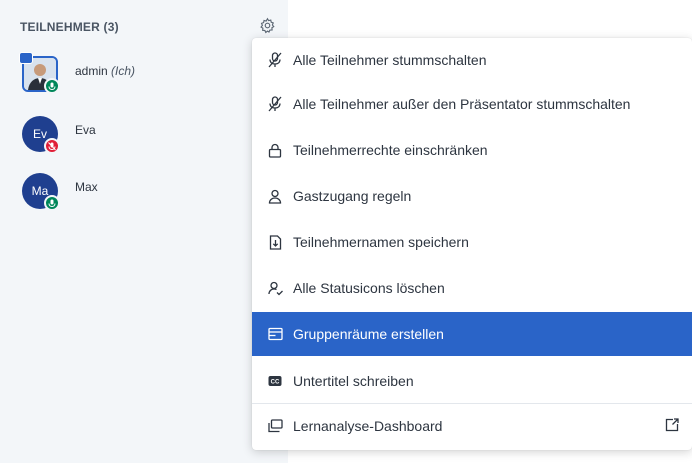 The width and height of the screenshot is (692, 463). What do you see at coordinates (275, 196) in the screenshot?
I see `user-icon` at bounding box center [275, 196].